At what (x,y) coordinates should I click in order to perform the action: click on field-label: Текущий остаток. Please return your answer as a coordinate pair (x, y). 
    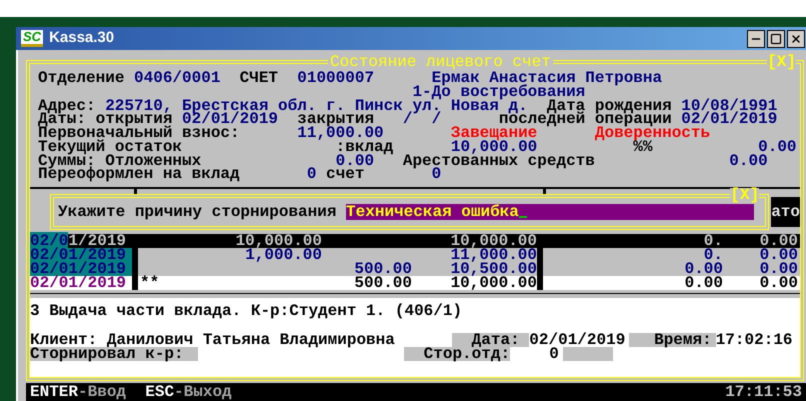
    Looking at the image, I should click on (110, 147).